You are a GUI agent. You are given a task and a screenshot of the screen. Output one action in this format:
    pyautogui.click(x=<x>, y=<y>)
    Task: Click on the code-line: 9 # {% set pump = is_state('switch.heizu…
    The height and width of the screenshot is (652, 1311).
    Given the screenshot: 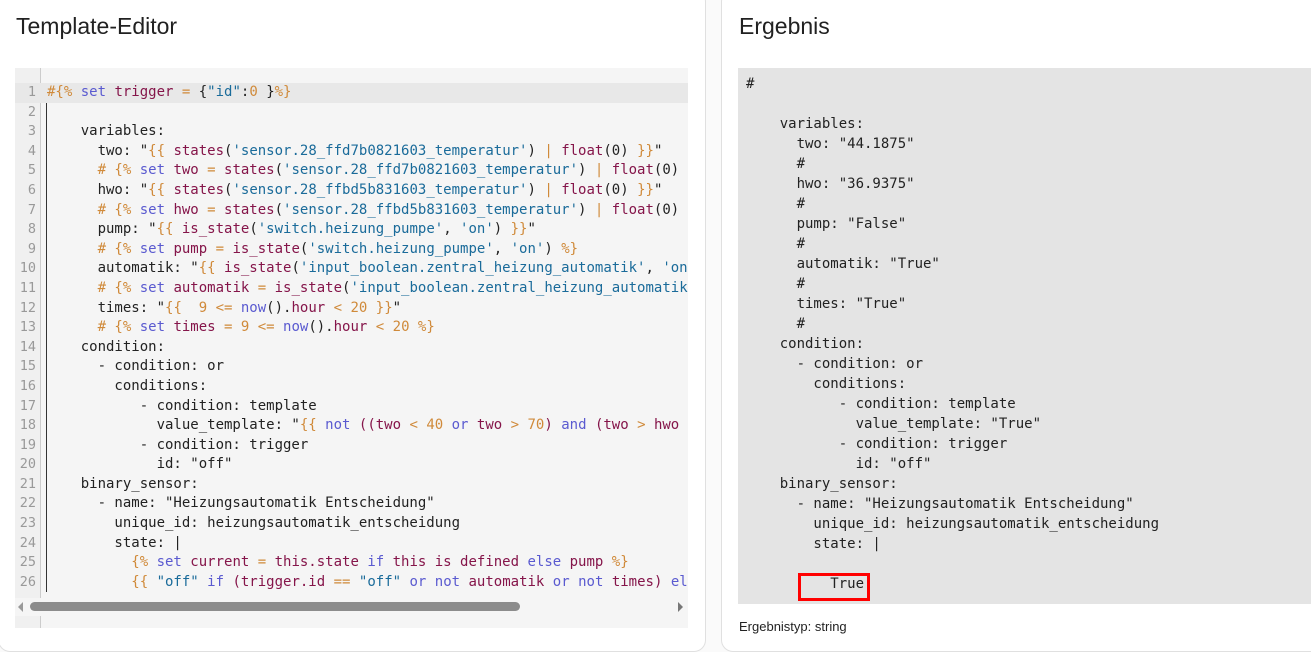 What is the action you would take?
    pyautogui.click(x=351, y=250)
    